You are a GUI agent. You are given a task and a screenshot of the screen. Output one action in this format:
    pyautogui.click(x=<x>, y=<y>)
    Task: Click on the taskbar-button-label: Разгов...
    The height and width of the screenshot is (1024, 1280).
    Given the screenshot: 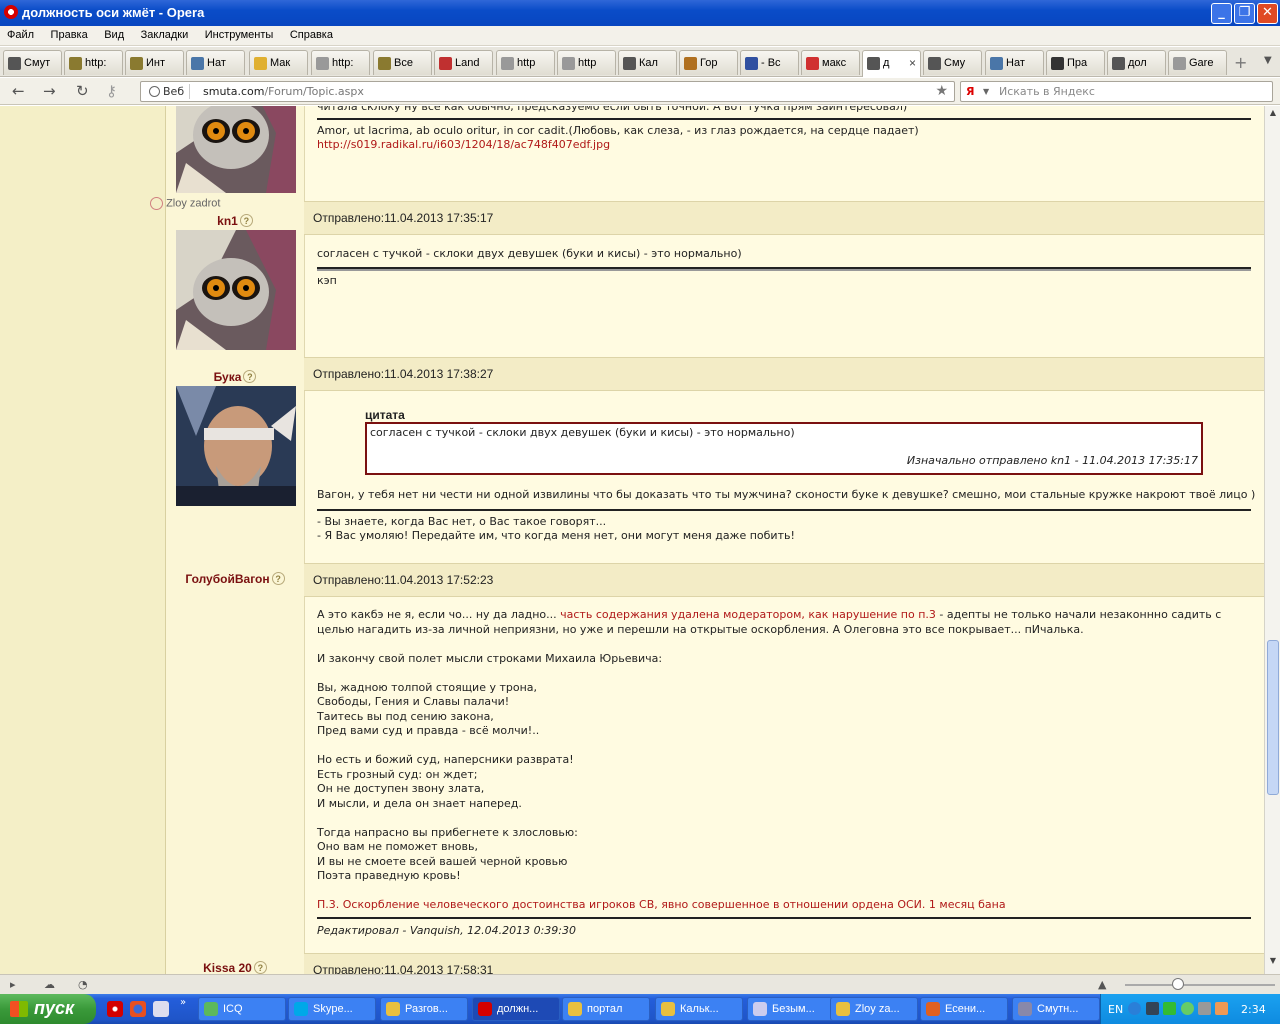 What is the action you would take?
    pyautogui.click(x=426, y=1009)
    